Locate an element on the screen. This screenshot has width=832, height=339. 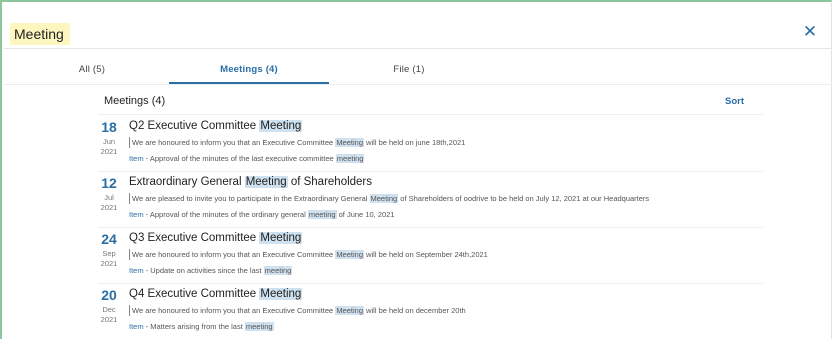
header-divider is located at coordinates (418, 48).